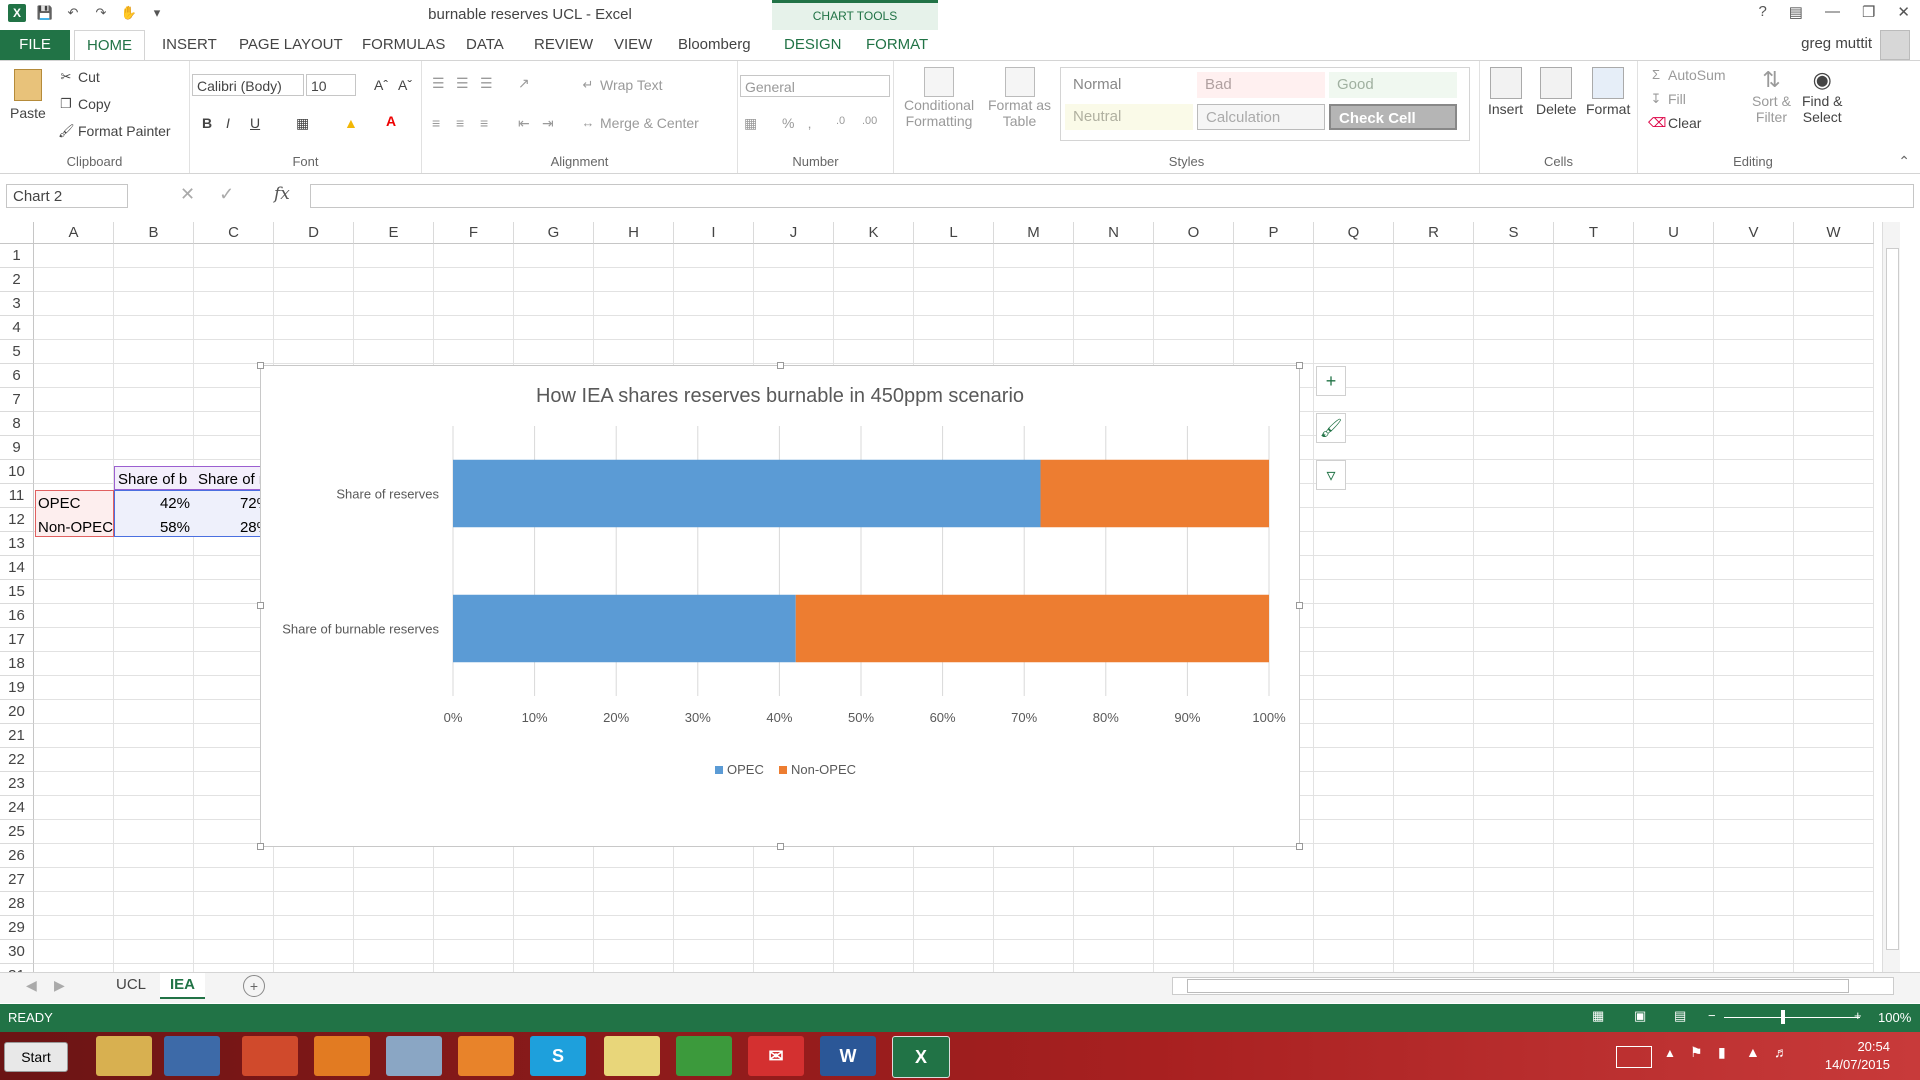  I want to click on horizontal-scroll-thumb, so click(1518, 986).